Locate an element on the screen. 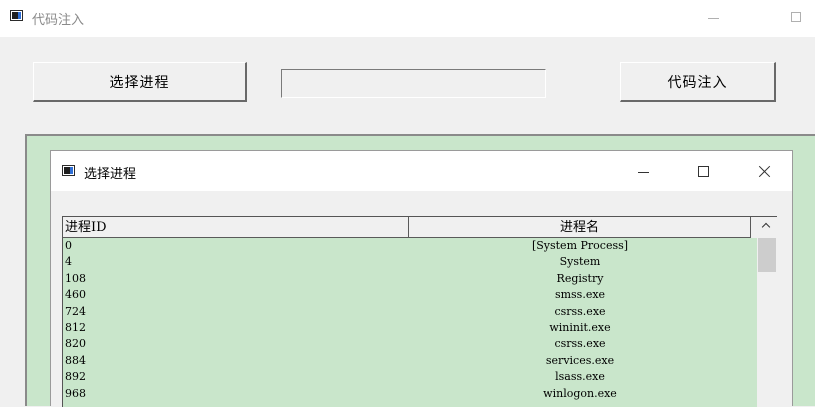 This screenshot has width=815, height=407. cell-process-name: lsass.exe is located at coordinates (580, 377).